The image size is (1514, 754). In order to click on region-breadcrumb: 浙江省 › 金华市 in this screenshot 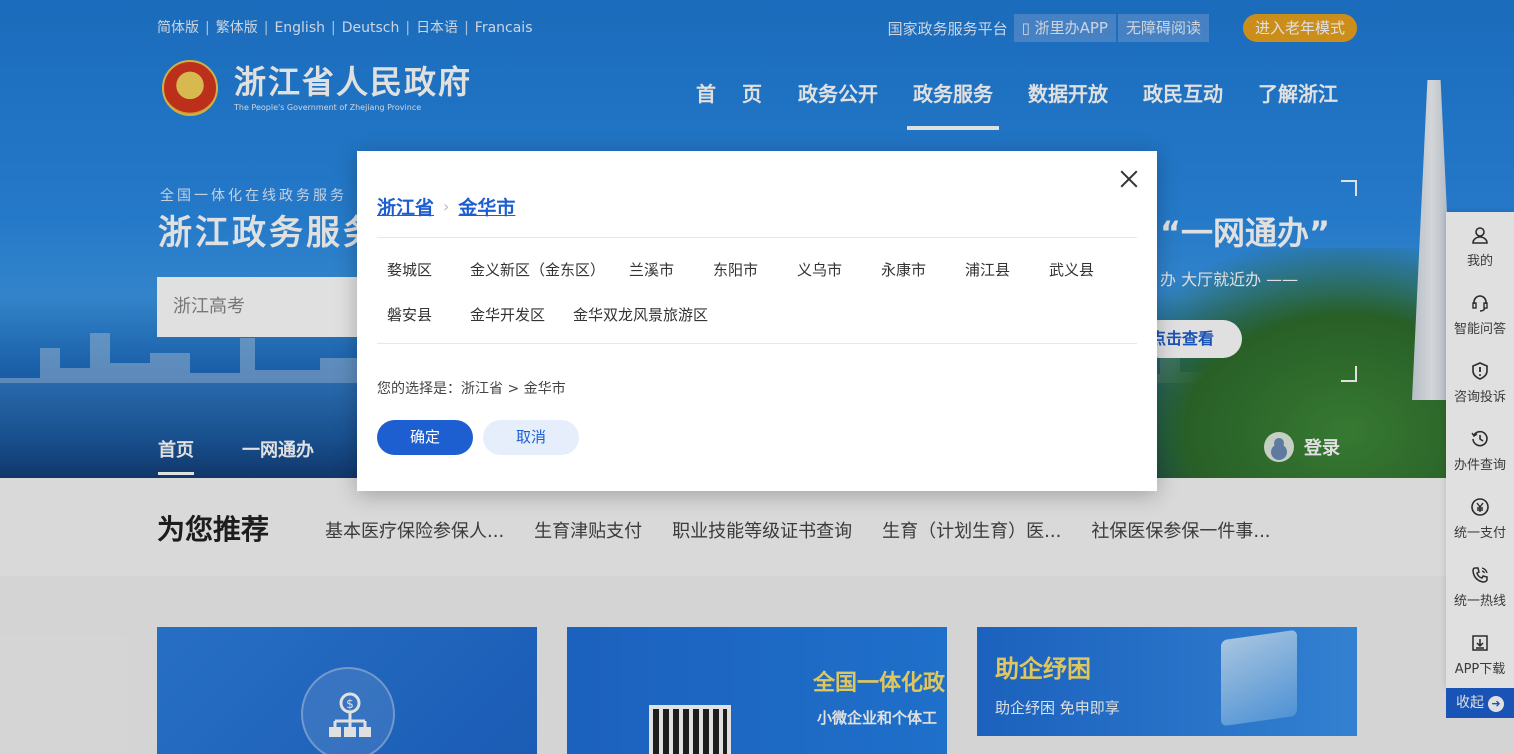, I will do `click(446, 206)`.